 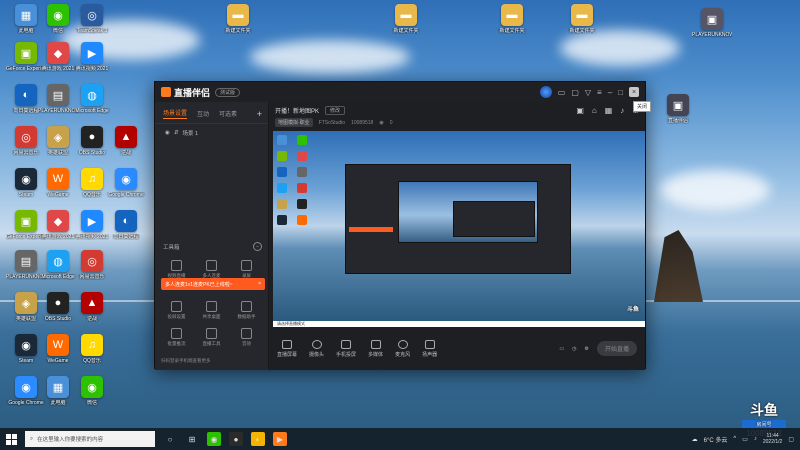 What do you see at coordinates (791, 439) in the screenshot?
I see `notification-icon: ▢` at bounding box center [791, 439].